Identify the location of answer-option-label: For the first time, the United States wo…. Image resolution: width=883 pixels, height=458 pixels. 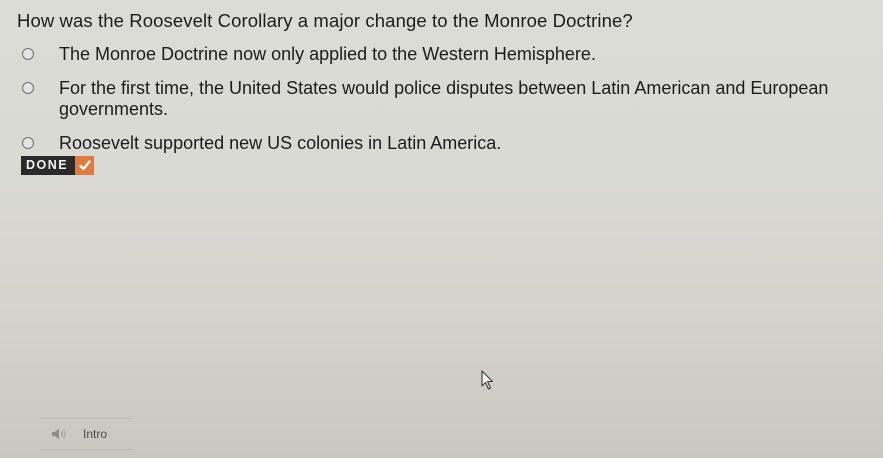
(444, 98).